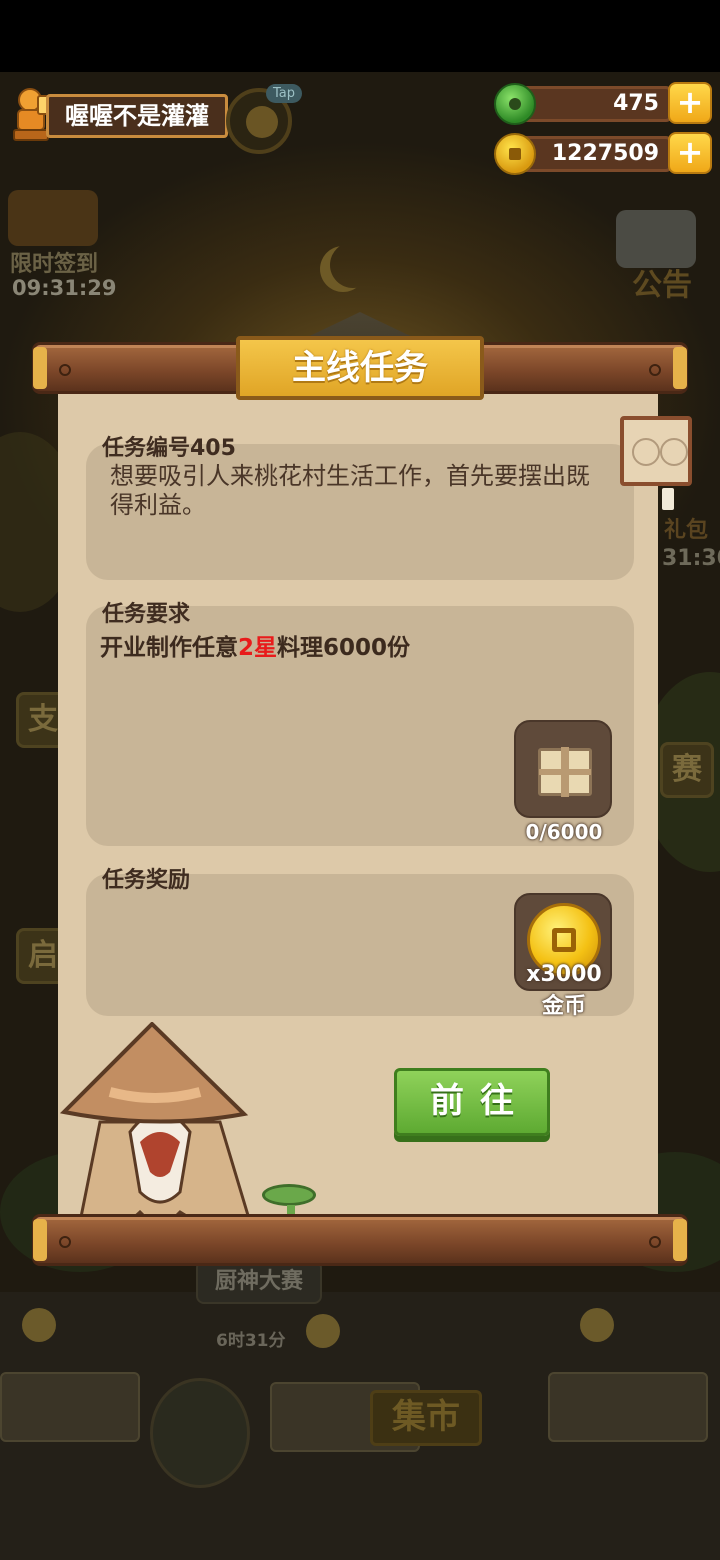 The image size is (720, 1560). Describe the element at coordinates (564, 832) in the screenshot. I see `requirement-progress: 0/6000` at that location.